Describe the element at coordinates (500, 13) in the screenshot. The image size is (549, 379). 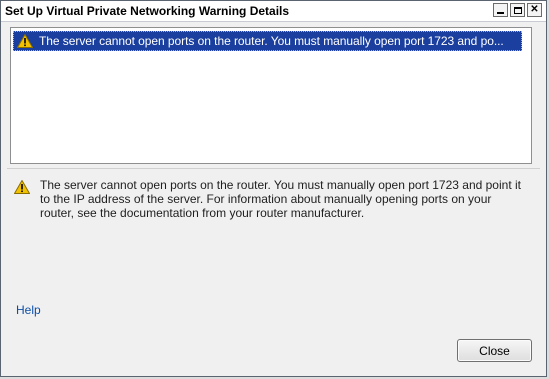
I see `minimize-icon` at that location.